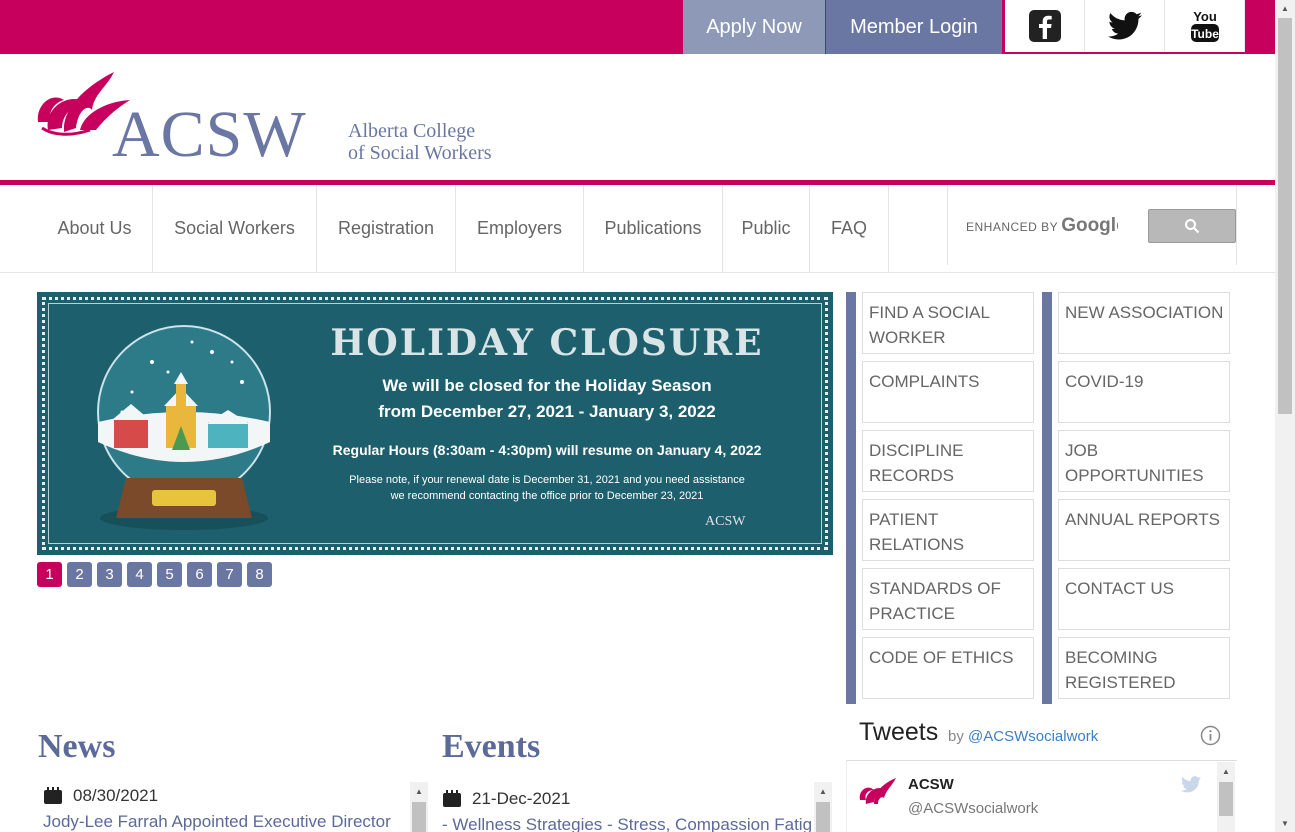 Image resolution: width=1295 pixels, height=832 pixels. I want to click on youtube-link: You Tube, so click(1205, 26).